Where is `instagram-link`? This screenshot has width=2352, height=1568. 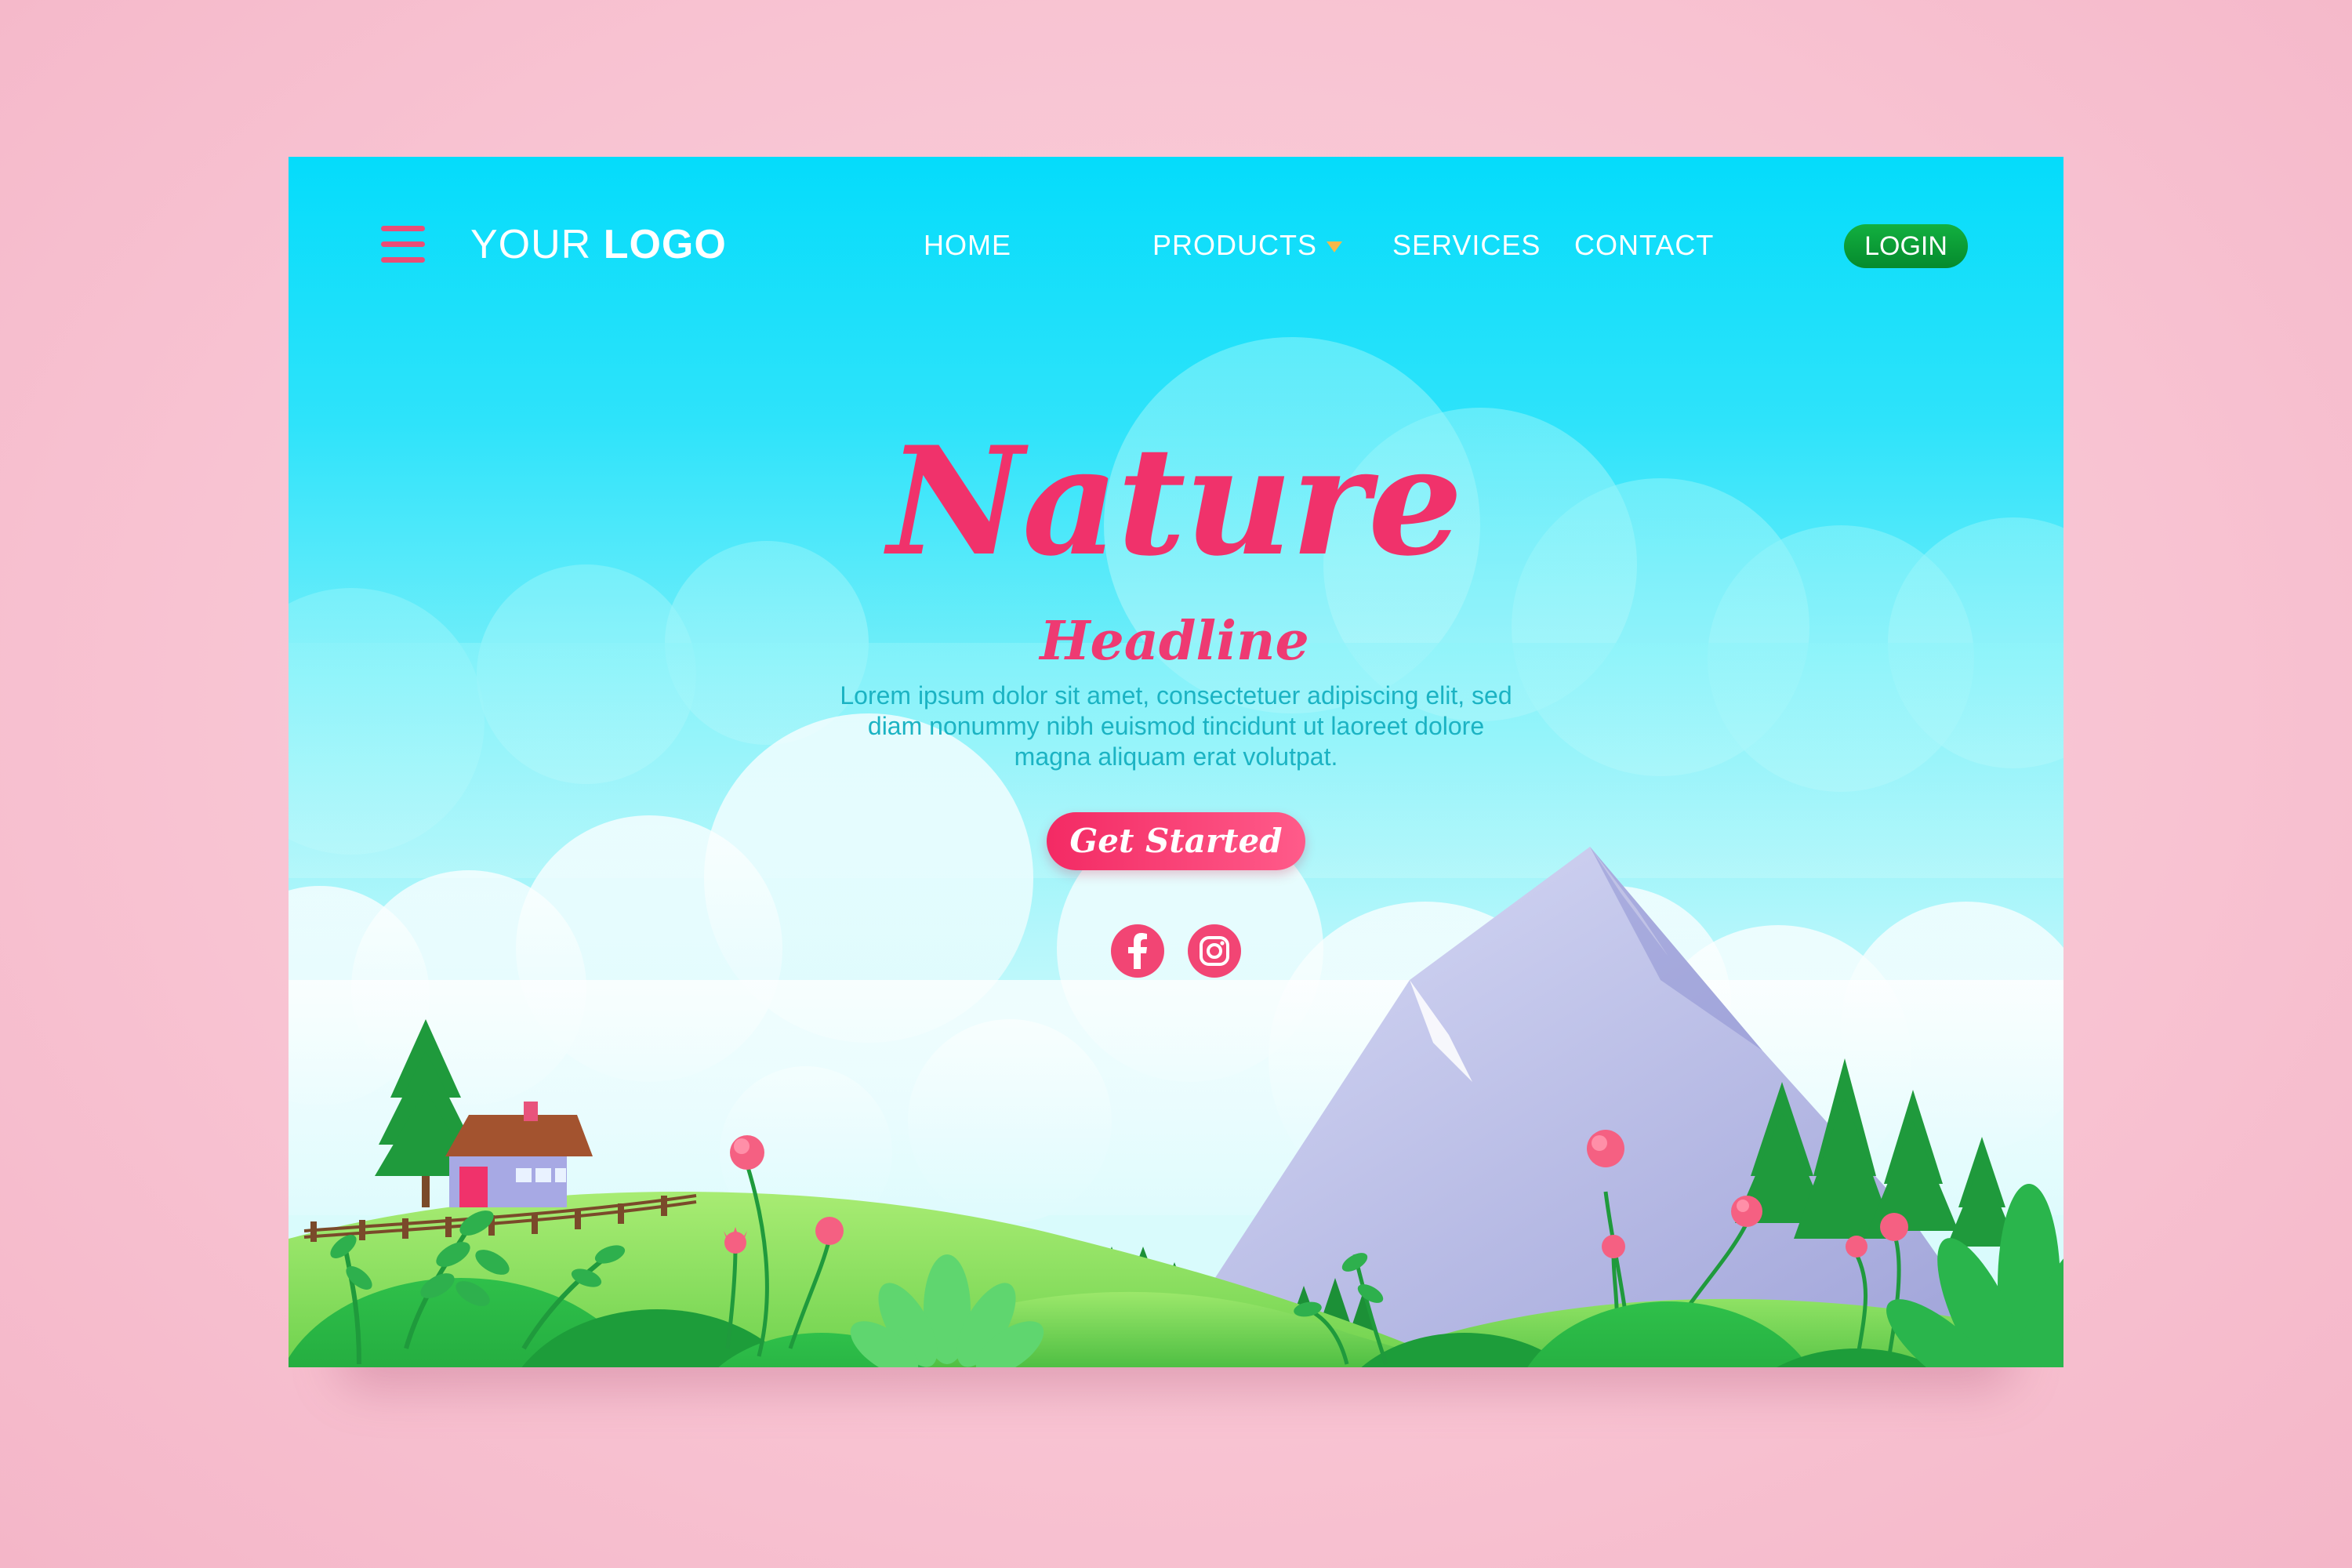 instagram-link is located at coordinates (1214, 951).